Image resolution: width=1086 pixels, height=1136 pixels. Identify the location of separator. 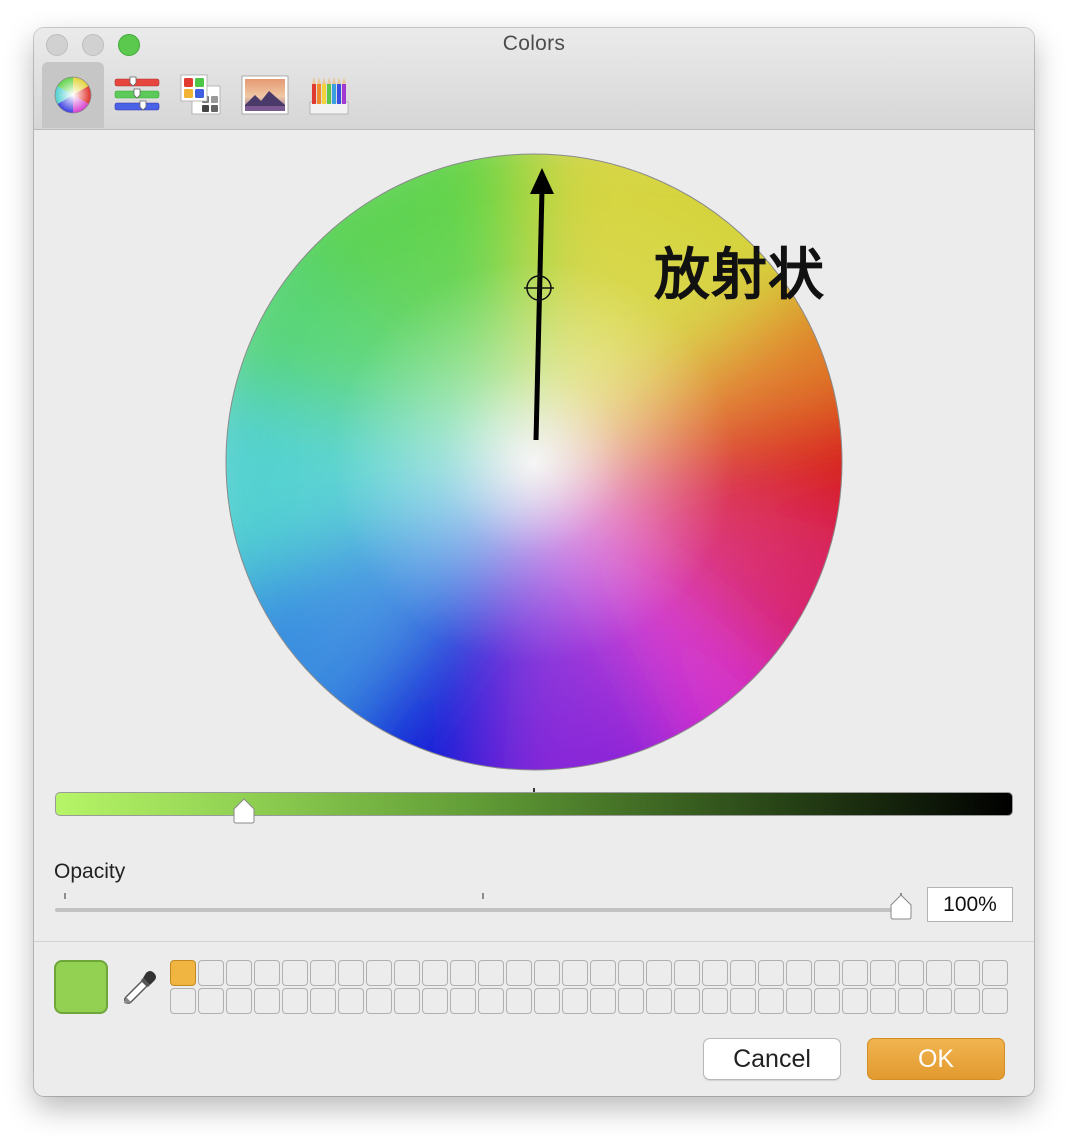
(534, 941).